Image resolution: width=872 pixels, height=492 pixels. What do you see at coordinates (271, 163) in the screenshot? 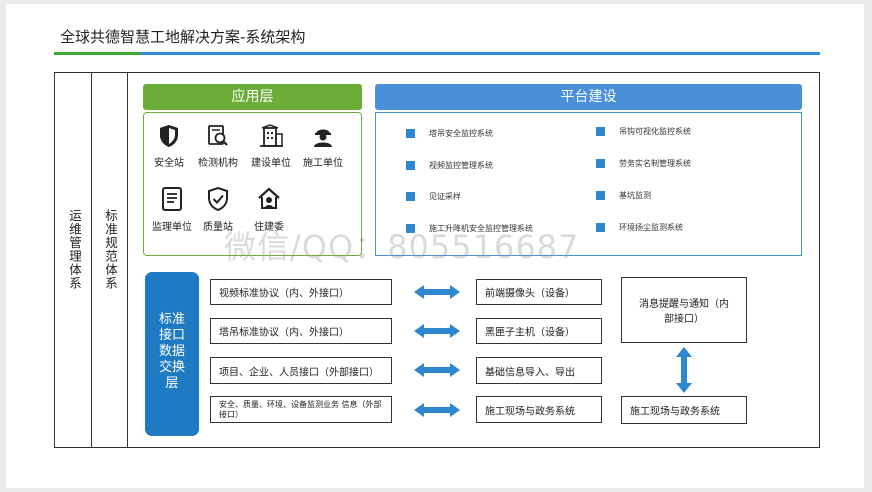
I see `app-item-label: 建设单位` at bounding box center [271, 163].